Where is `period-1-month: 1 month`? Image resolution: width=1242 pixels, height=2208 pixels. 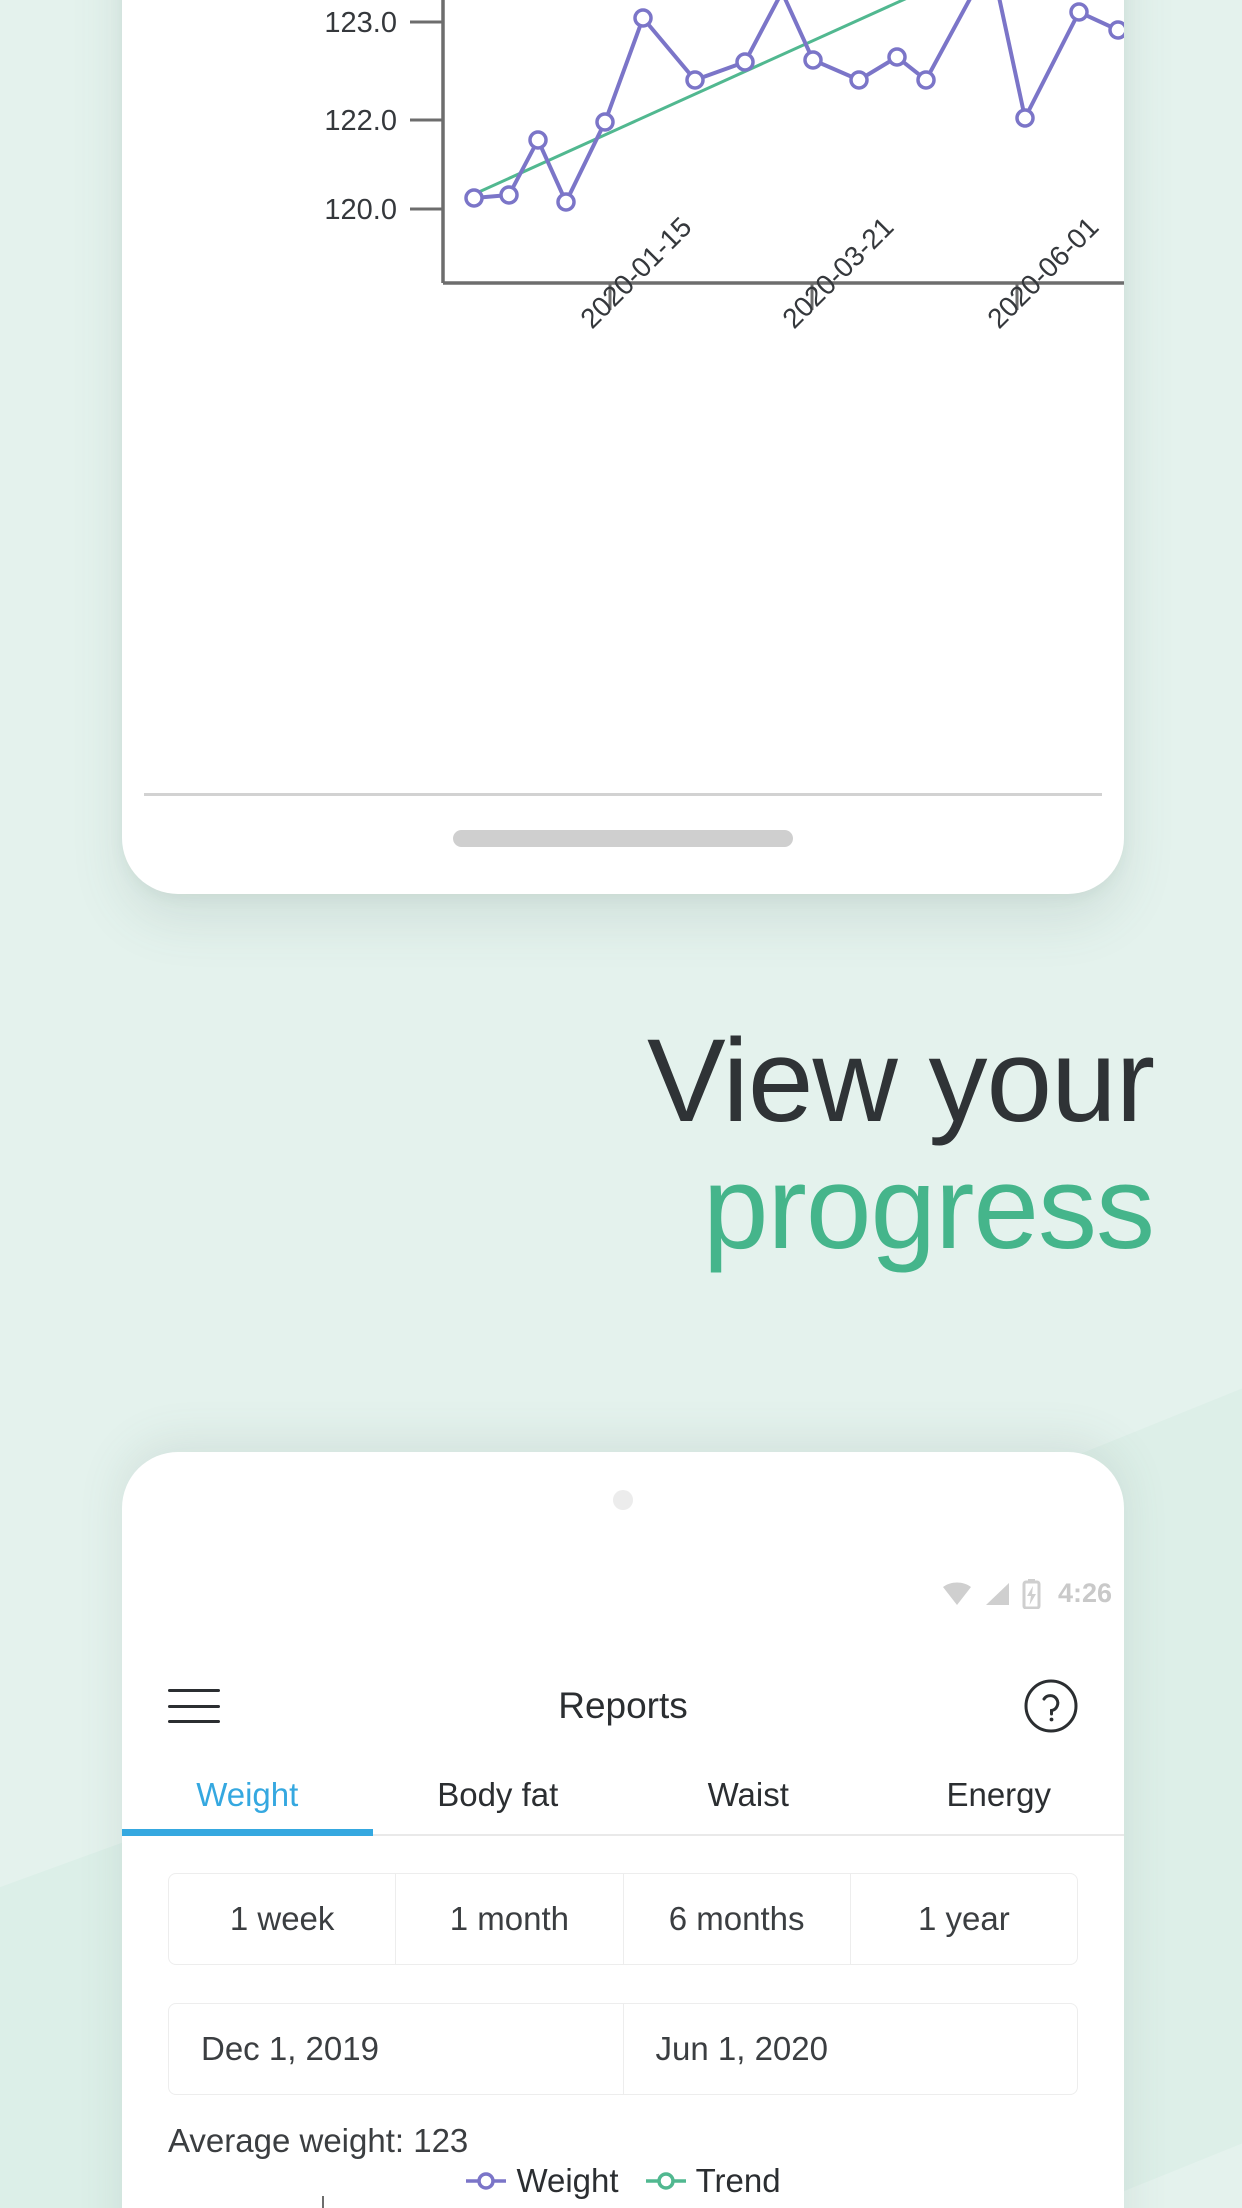 period-1-month: 1 month is located at coordinates (510, 1919).